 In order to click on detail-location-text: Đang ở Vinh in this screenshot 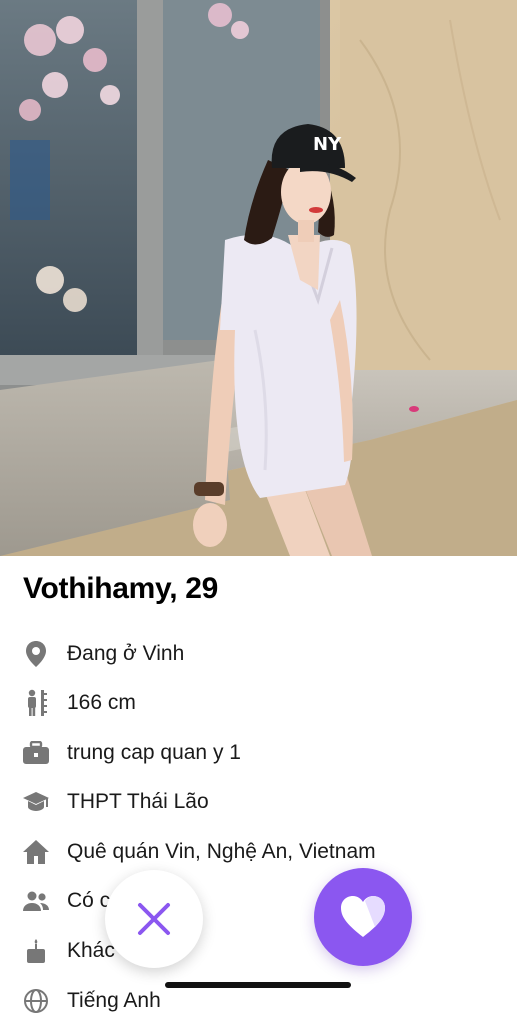, I will do `click(126, 653)`.